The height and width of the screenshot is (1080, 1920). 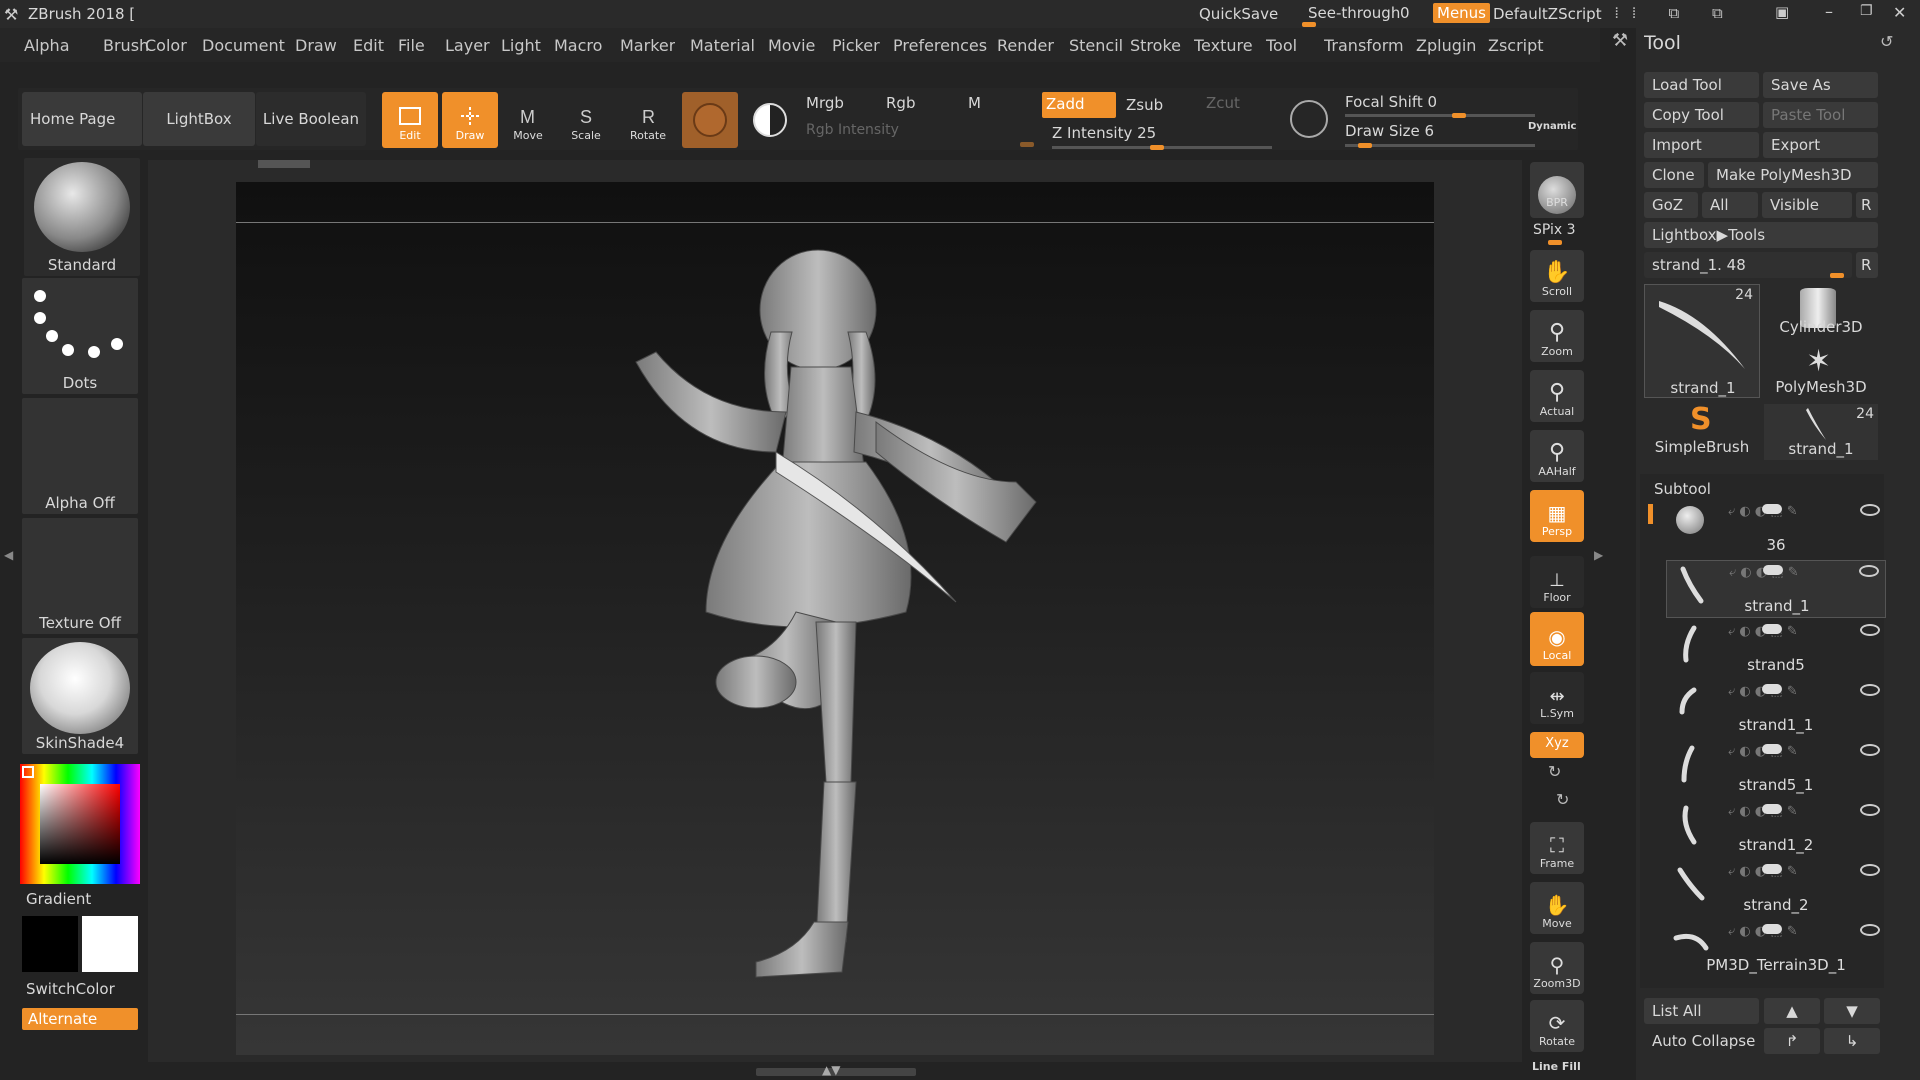 What do you see at coordinates (1557, 336) in the screenshot?
I see `zoom-button: ⚲ Zoom` at bounding box center [1557, 336].